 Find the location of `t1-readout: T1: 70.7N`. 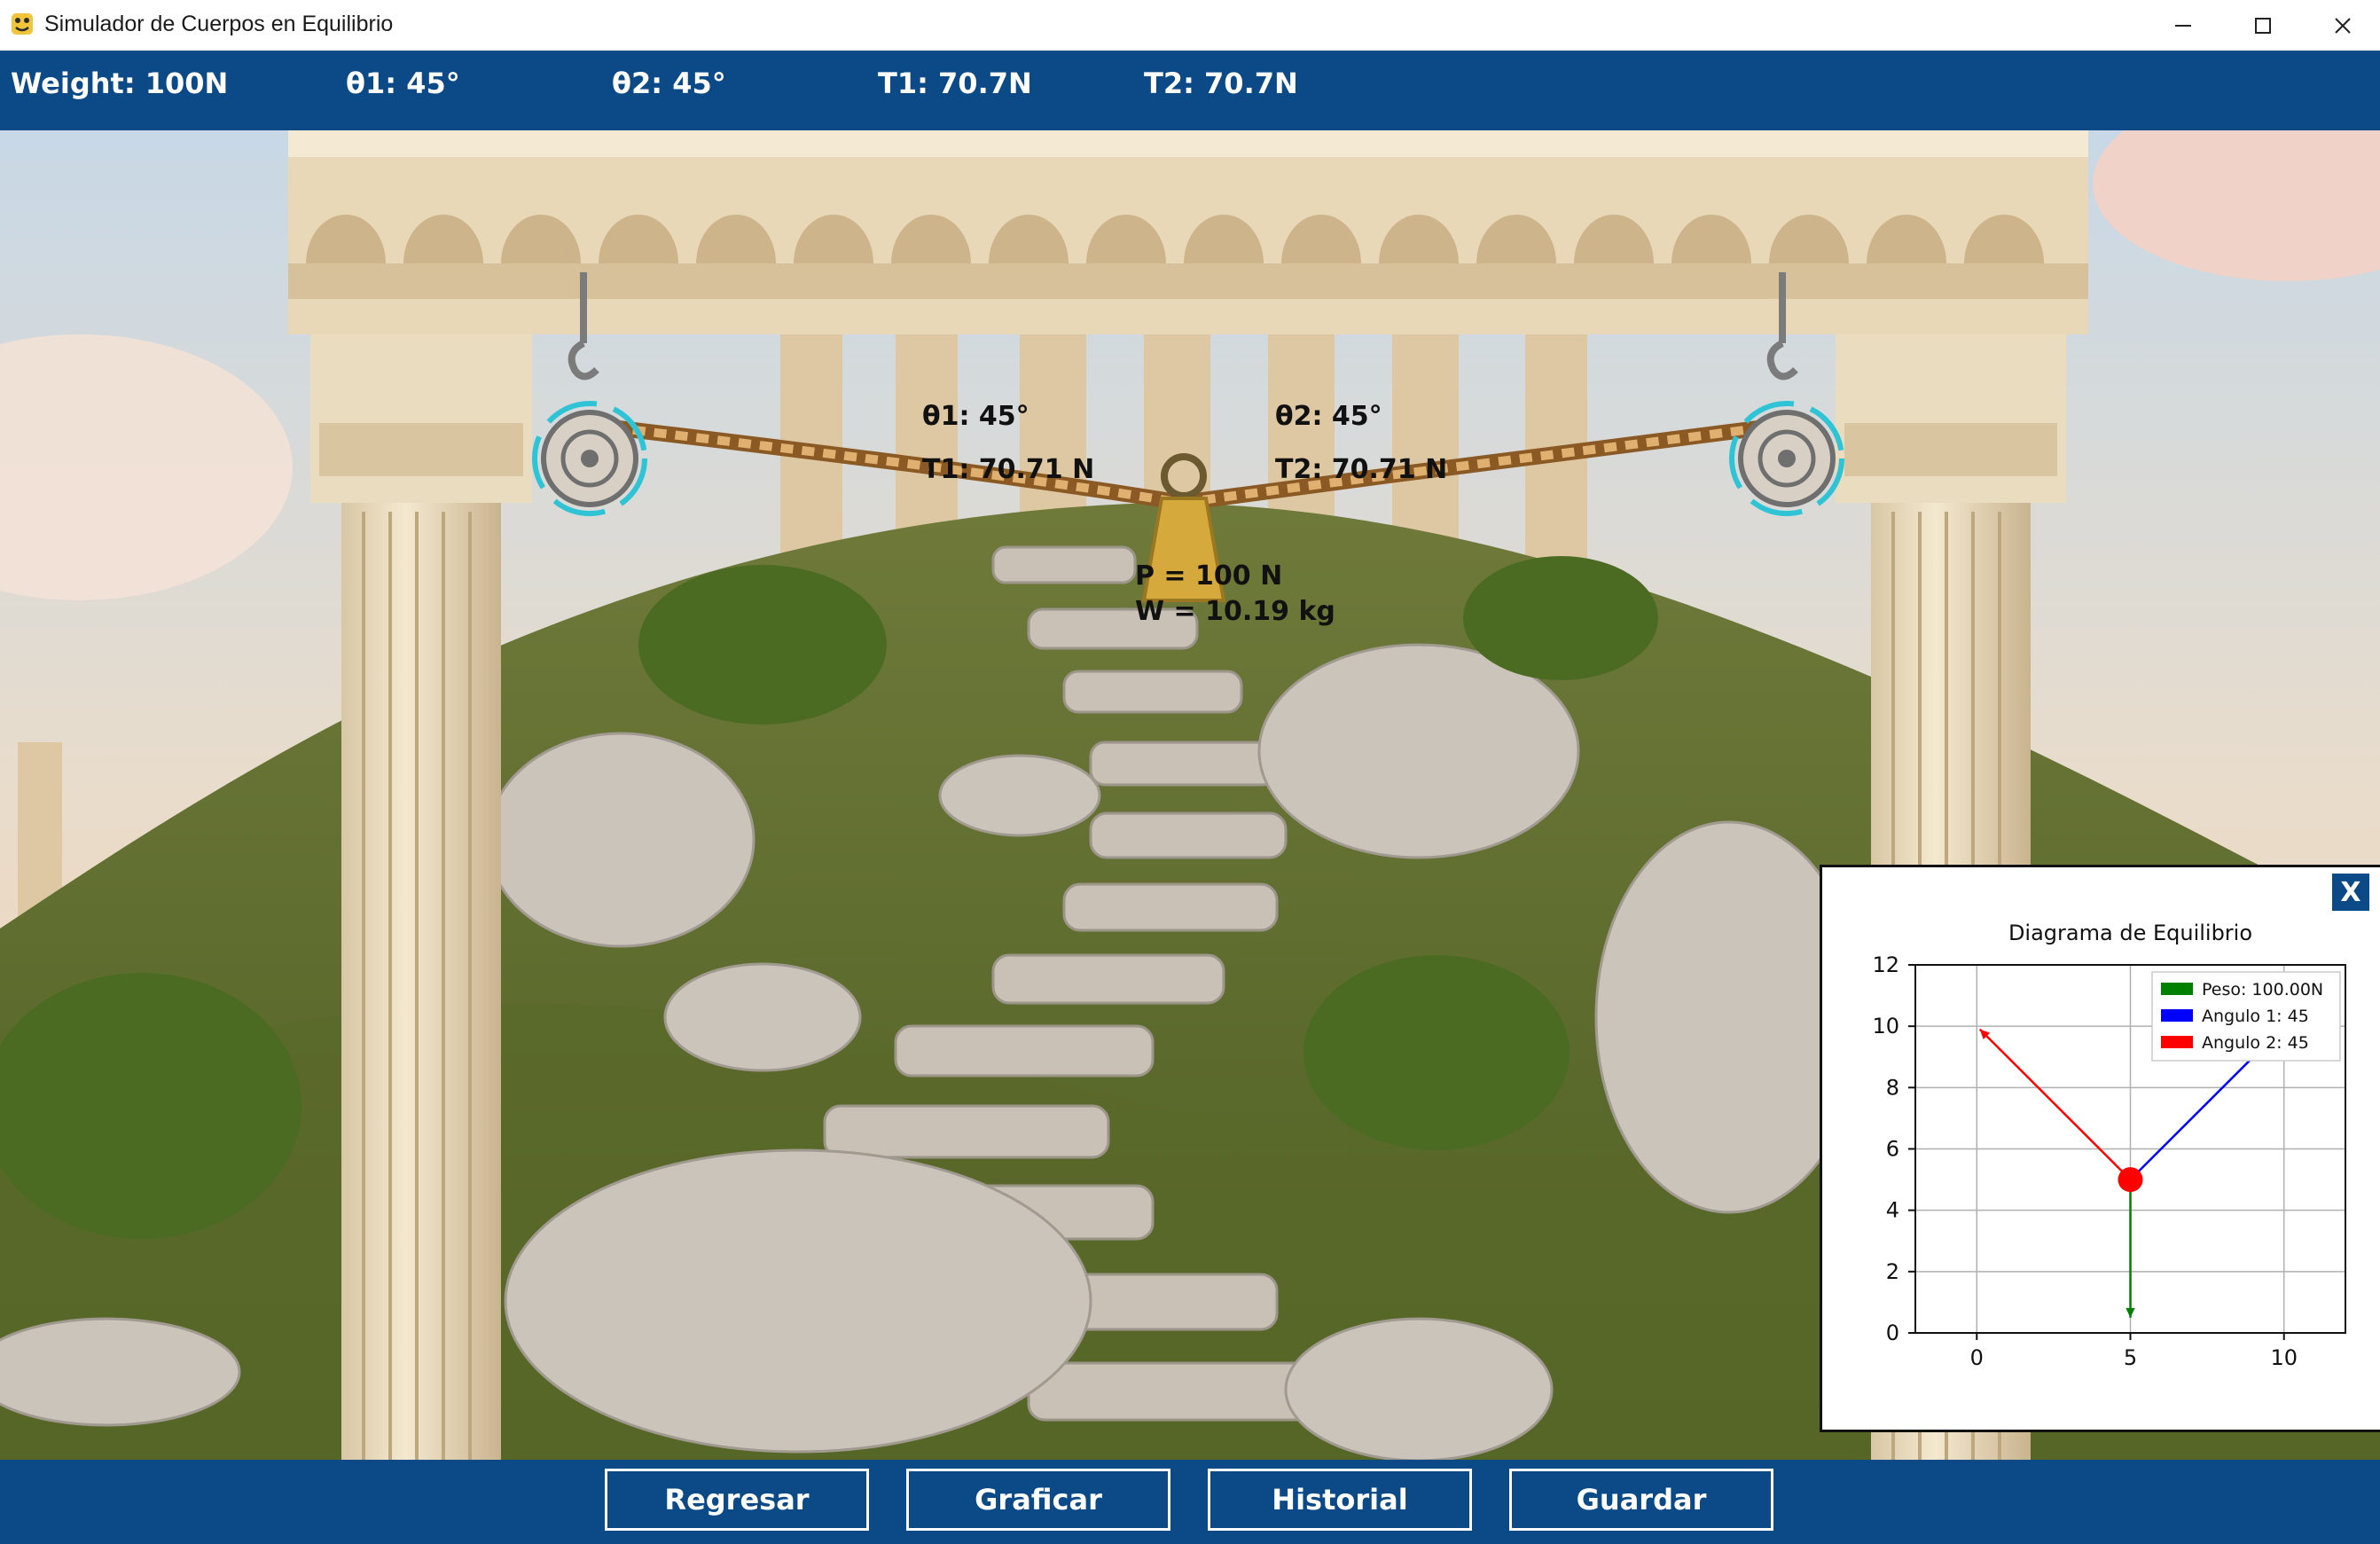

t1-readout: T1: 70.7N is located at coordinates (955, 83).